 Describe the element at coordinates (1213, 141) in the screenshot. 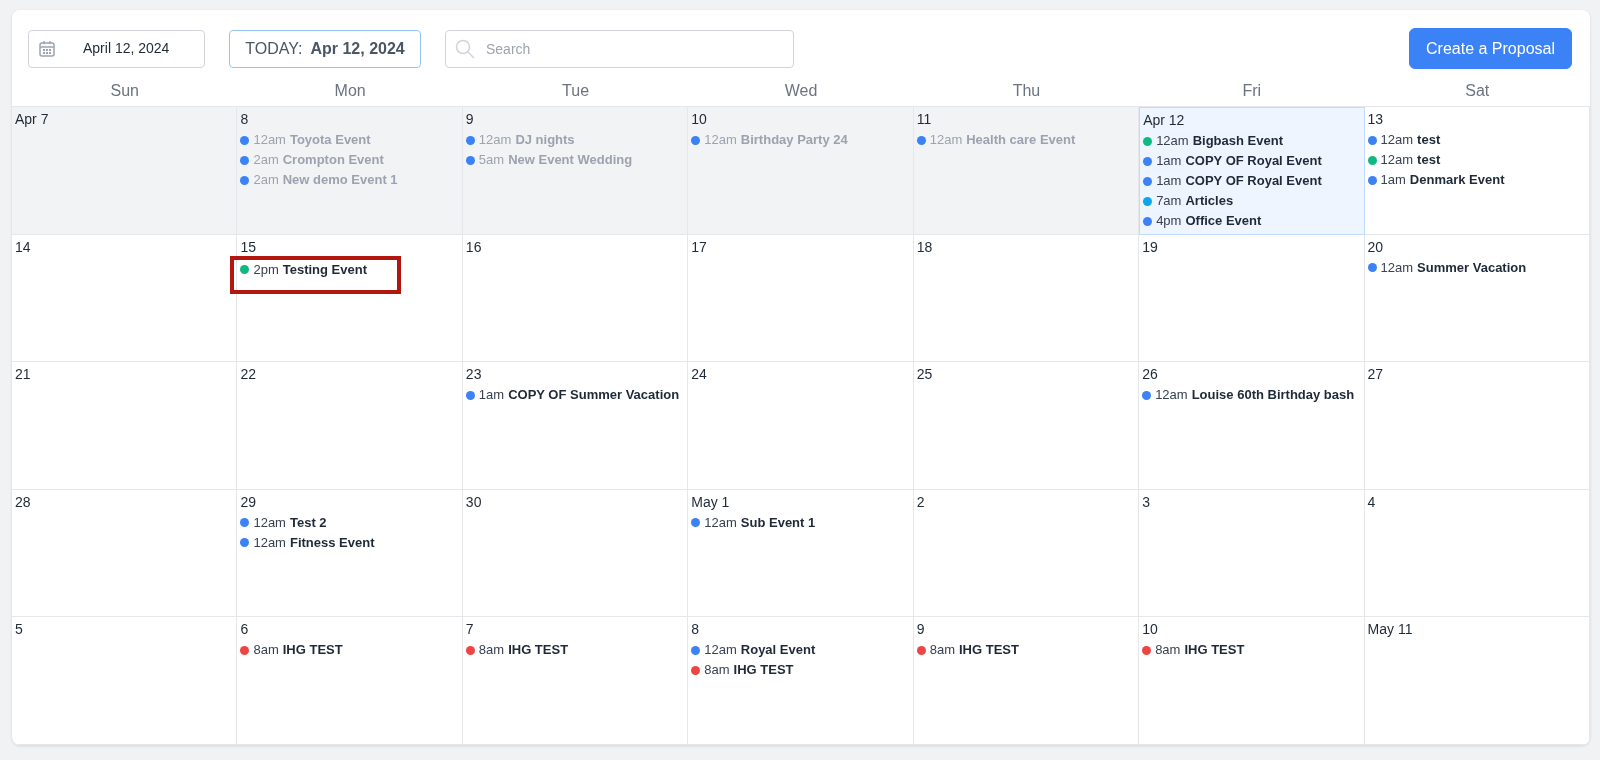

I see `calendar-event: 12am Bigbash Event` at that location.